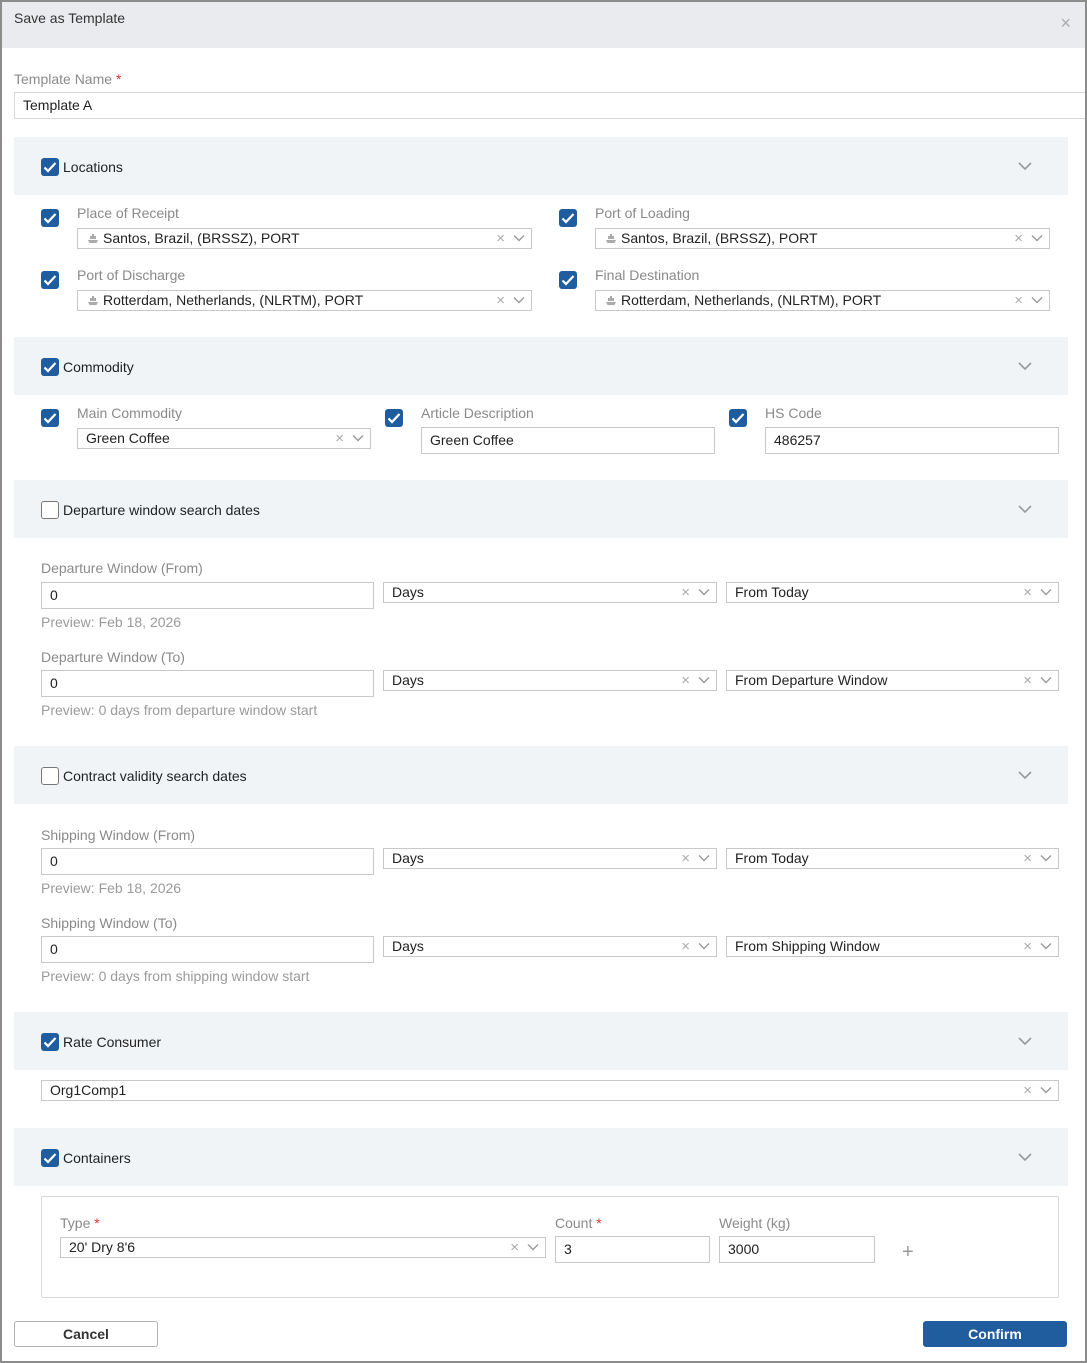 The image size is (1087, 1363). Describe the element at coordinates (550, 680) in the screenshot. I see `departure-to-unit-select: Days ×` at that location.